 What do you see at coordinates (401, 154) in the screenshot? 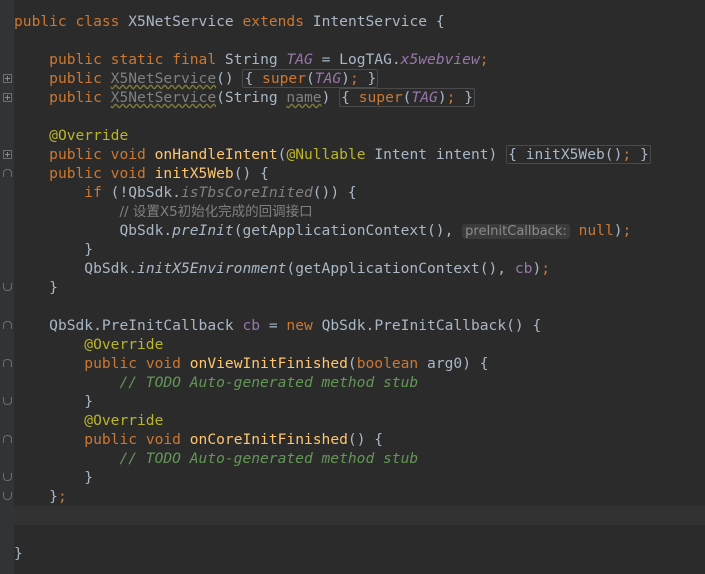
I see `type-name: Intent` at bounding box center [401, 154].